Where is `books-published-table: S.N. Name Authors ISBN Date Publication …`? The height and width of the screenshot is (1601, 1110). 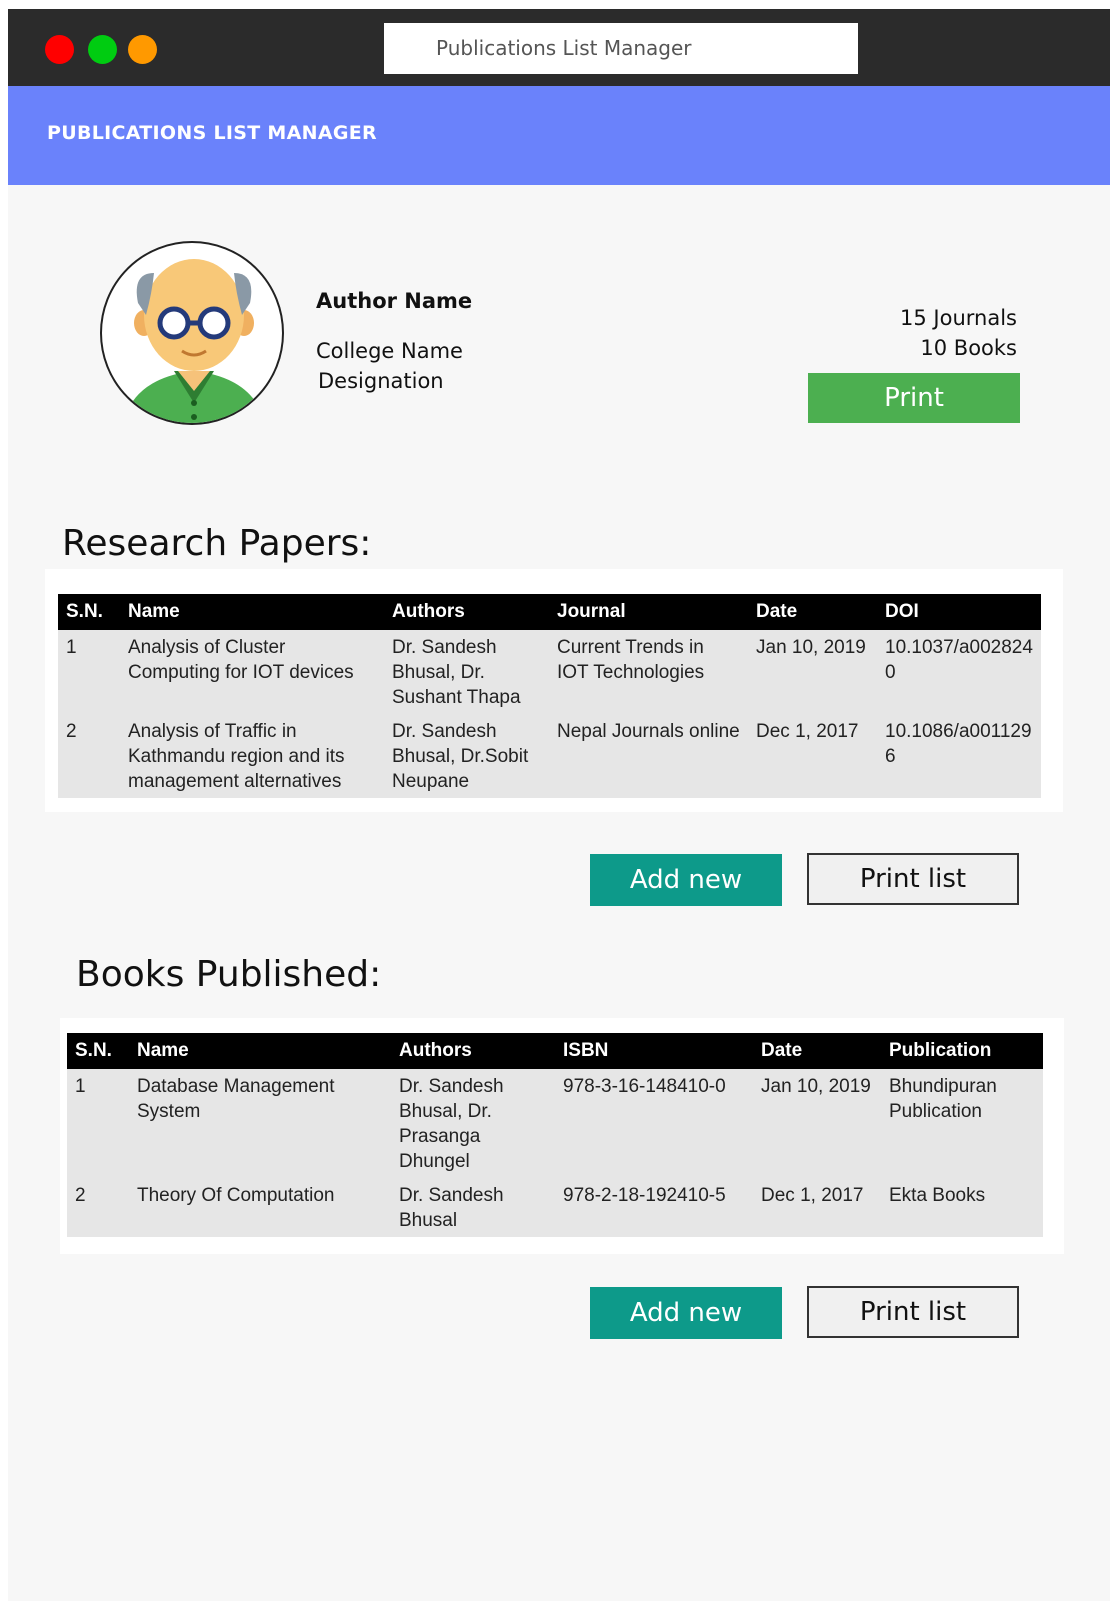
books-published-table: S.N. Name Authors ISBN Date Publication … is located at coordinates (555, 1135).